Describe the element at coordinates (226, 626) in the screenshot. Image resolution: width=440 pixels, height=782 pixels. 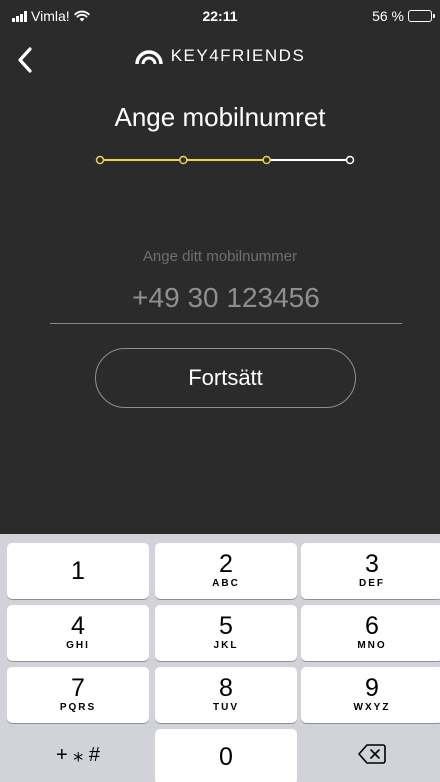
I see `key-digit: 5` at that location.